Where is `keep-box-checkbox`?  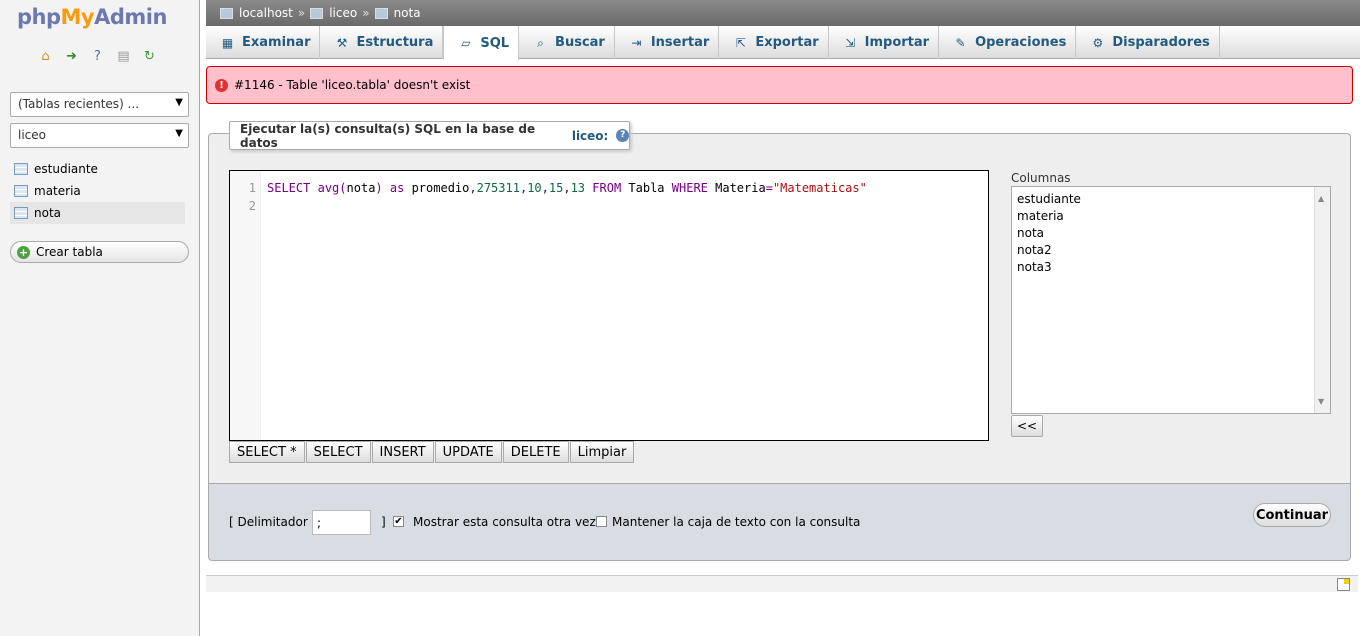 keep-box-checkbox is located at coordinates (601, 521).